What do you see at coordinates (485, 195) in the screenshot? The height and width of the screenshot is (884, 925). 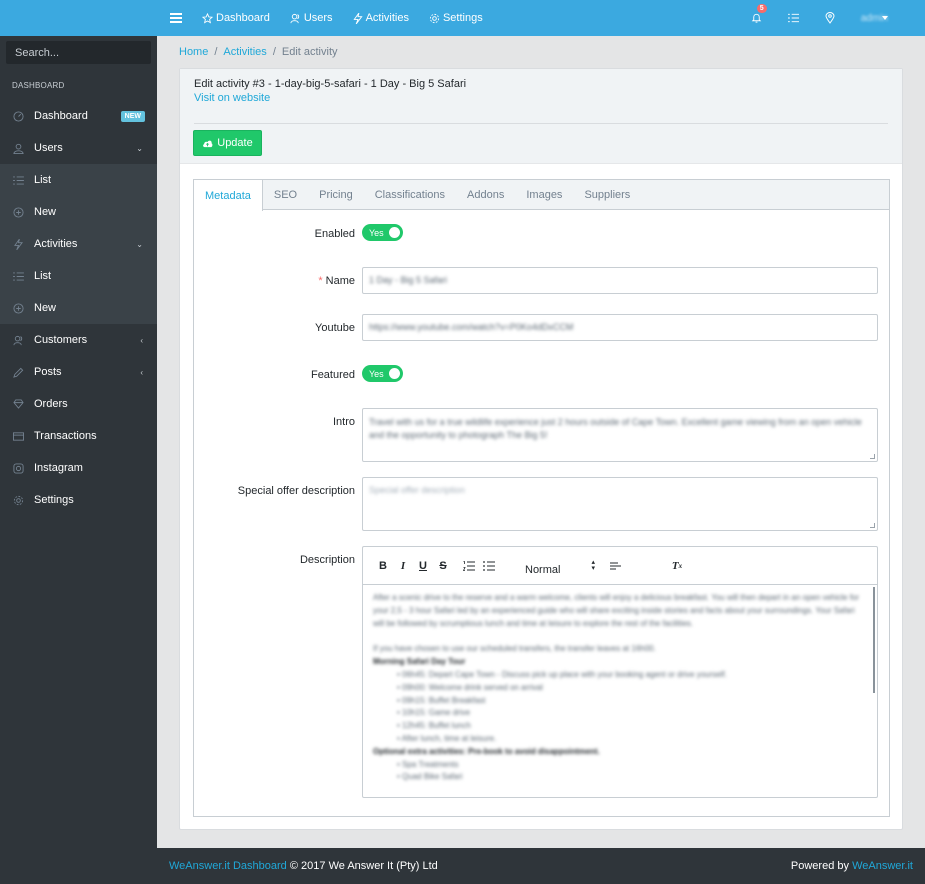 I see `tab-addons: Addons` at bounding box center [485, 195].